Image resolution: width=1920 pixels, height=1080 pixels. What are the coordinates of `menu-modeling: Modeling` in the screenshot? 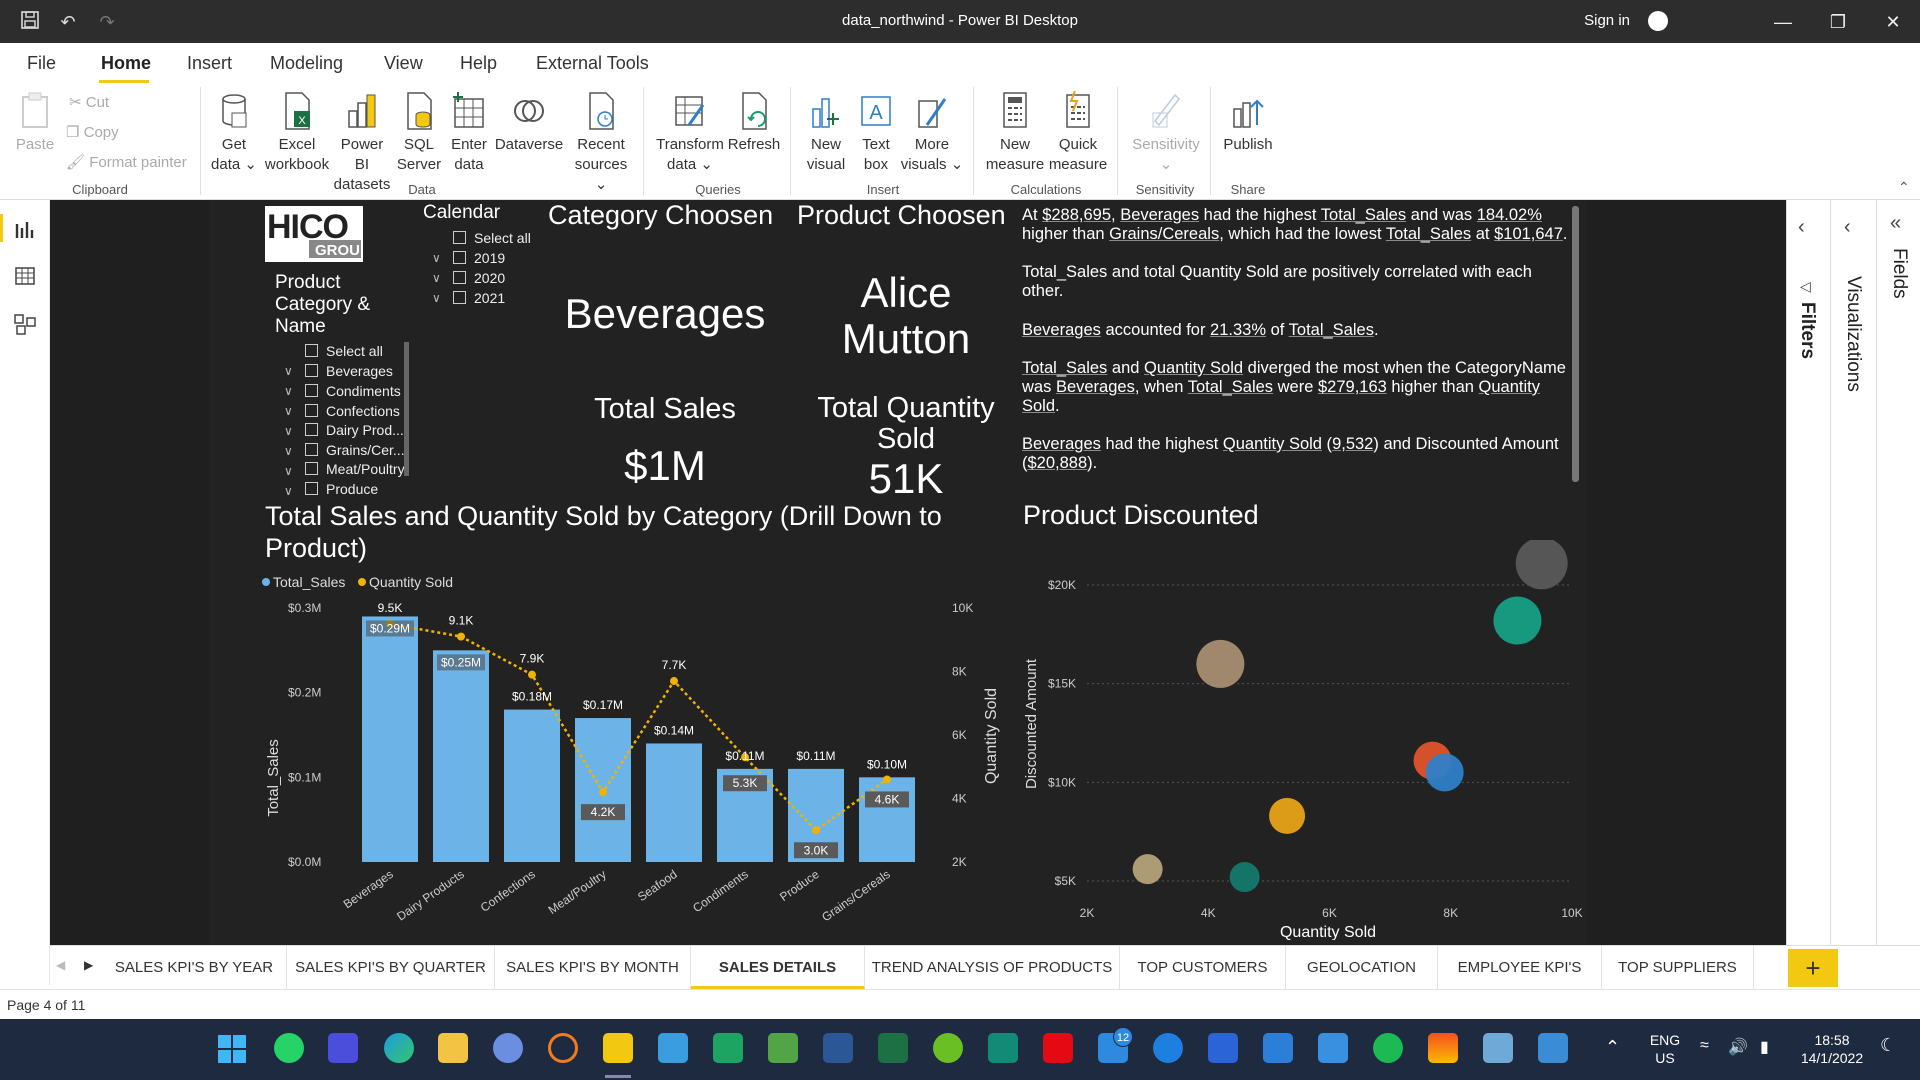 It's located at (306, 63).